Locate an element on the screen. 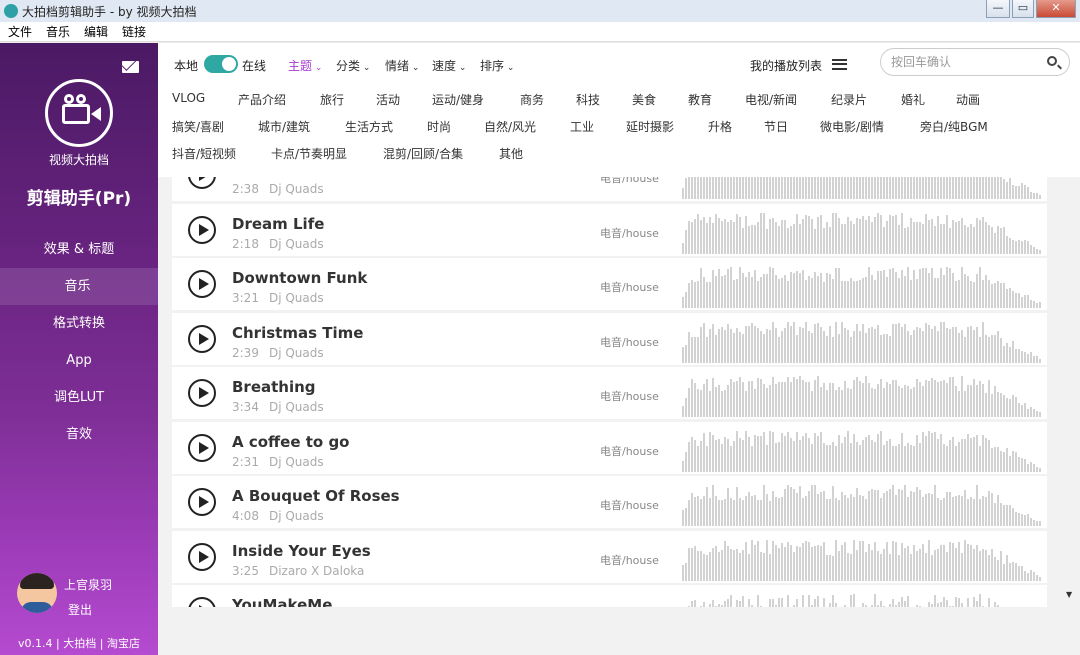 Image resolution: width=1080 pixels, height=655 pixels. filter-theme: 主题 ⌄ is located at coordinates (305, 65).